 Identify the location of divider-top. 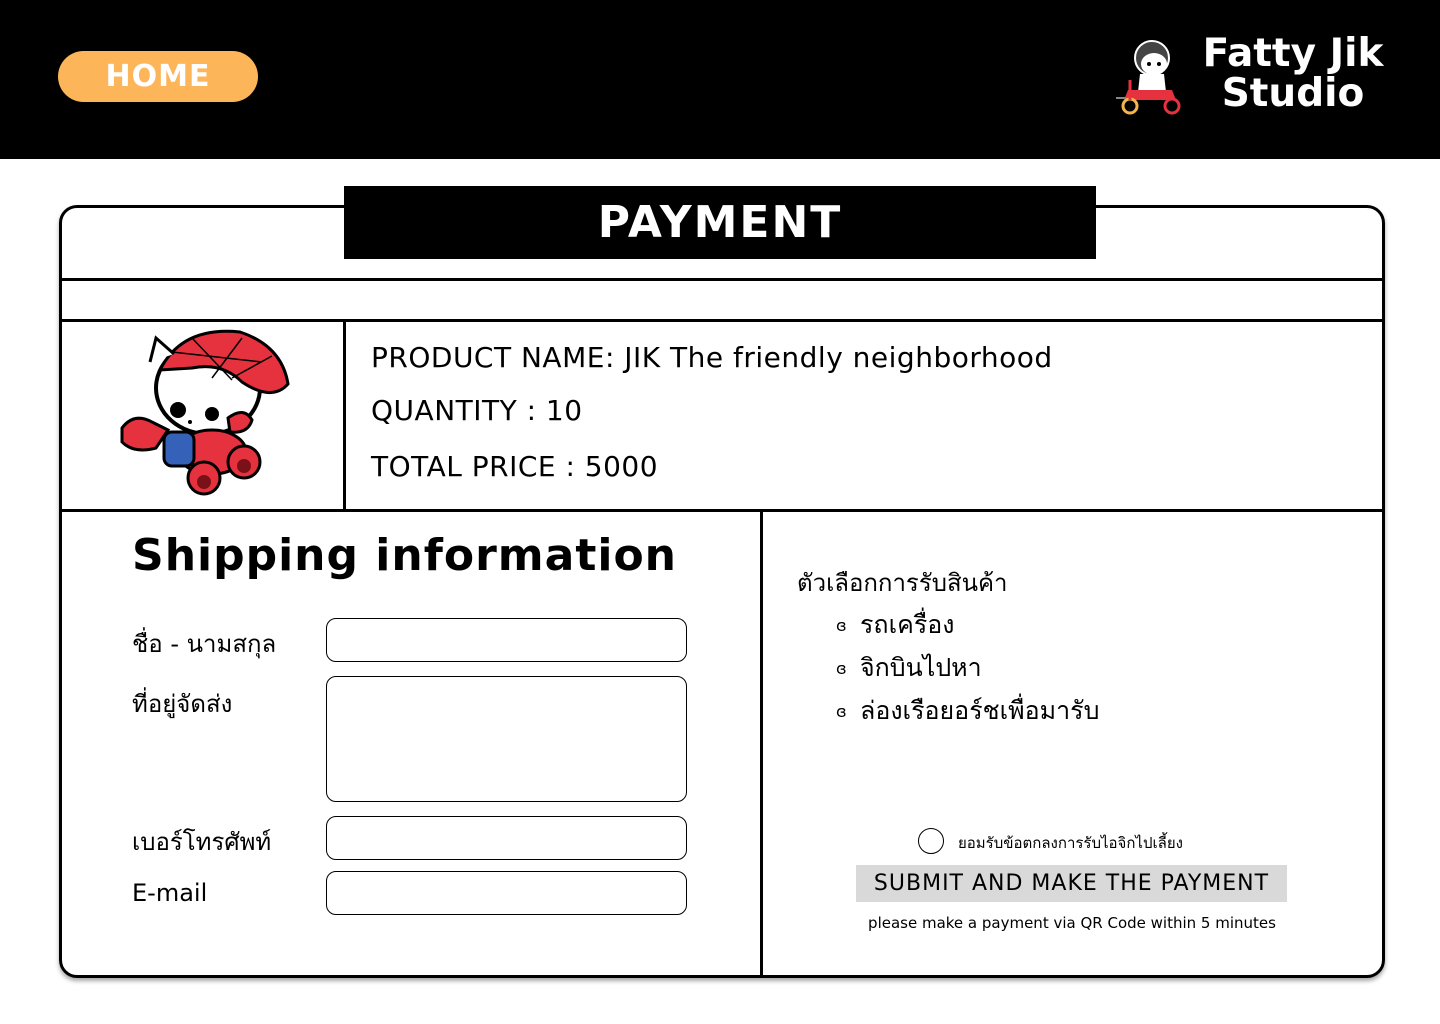
(722, 279).